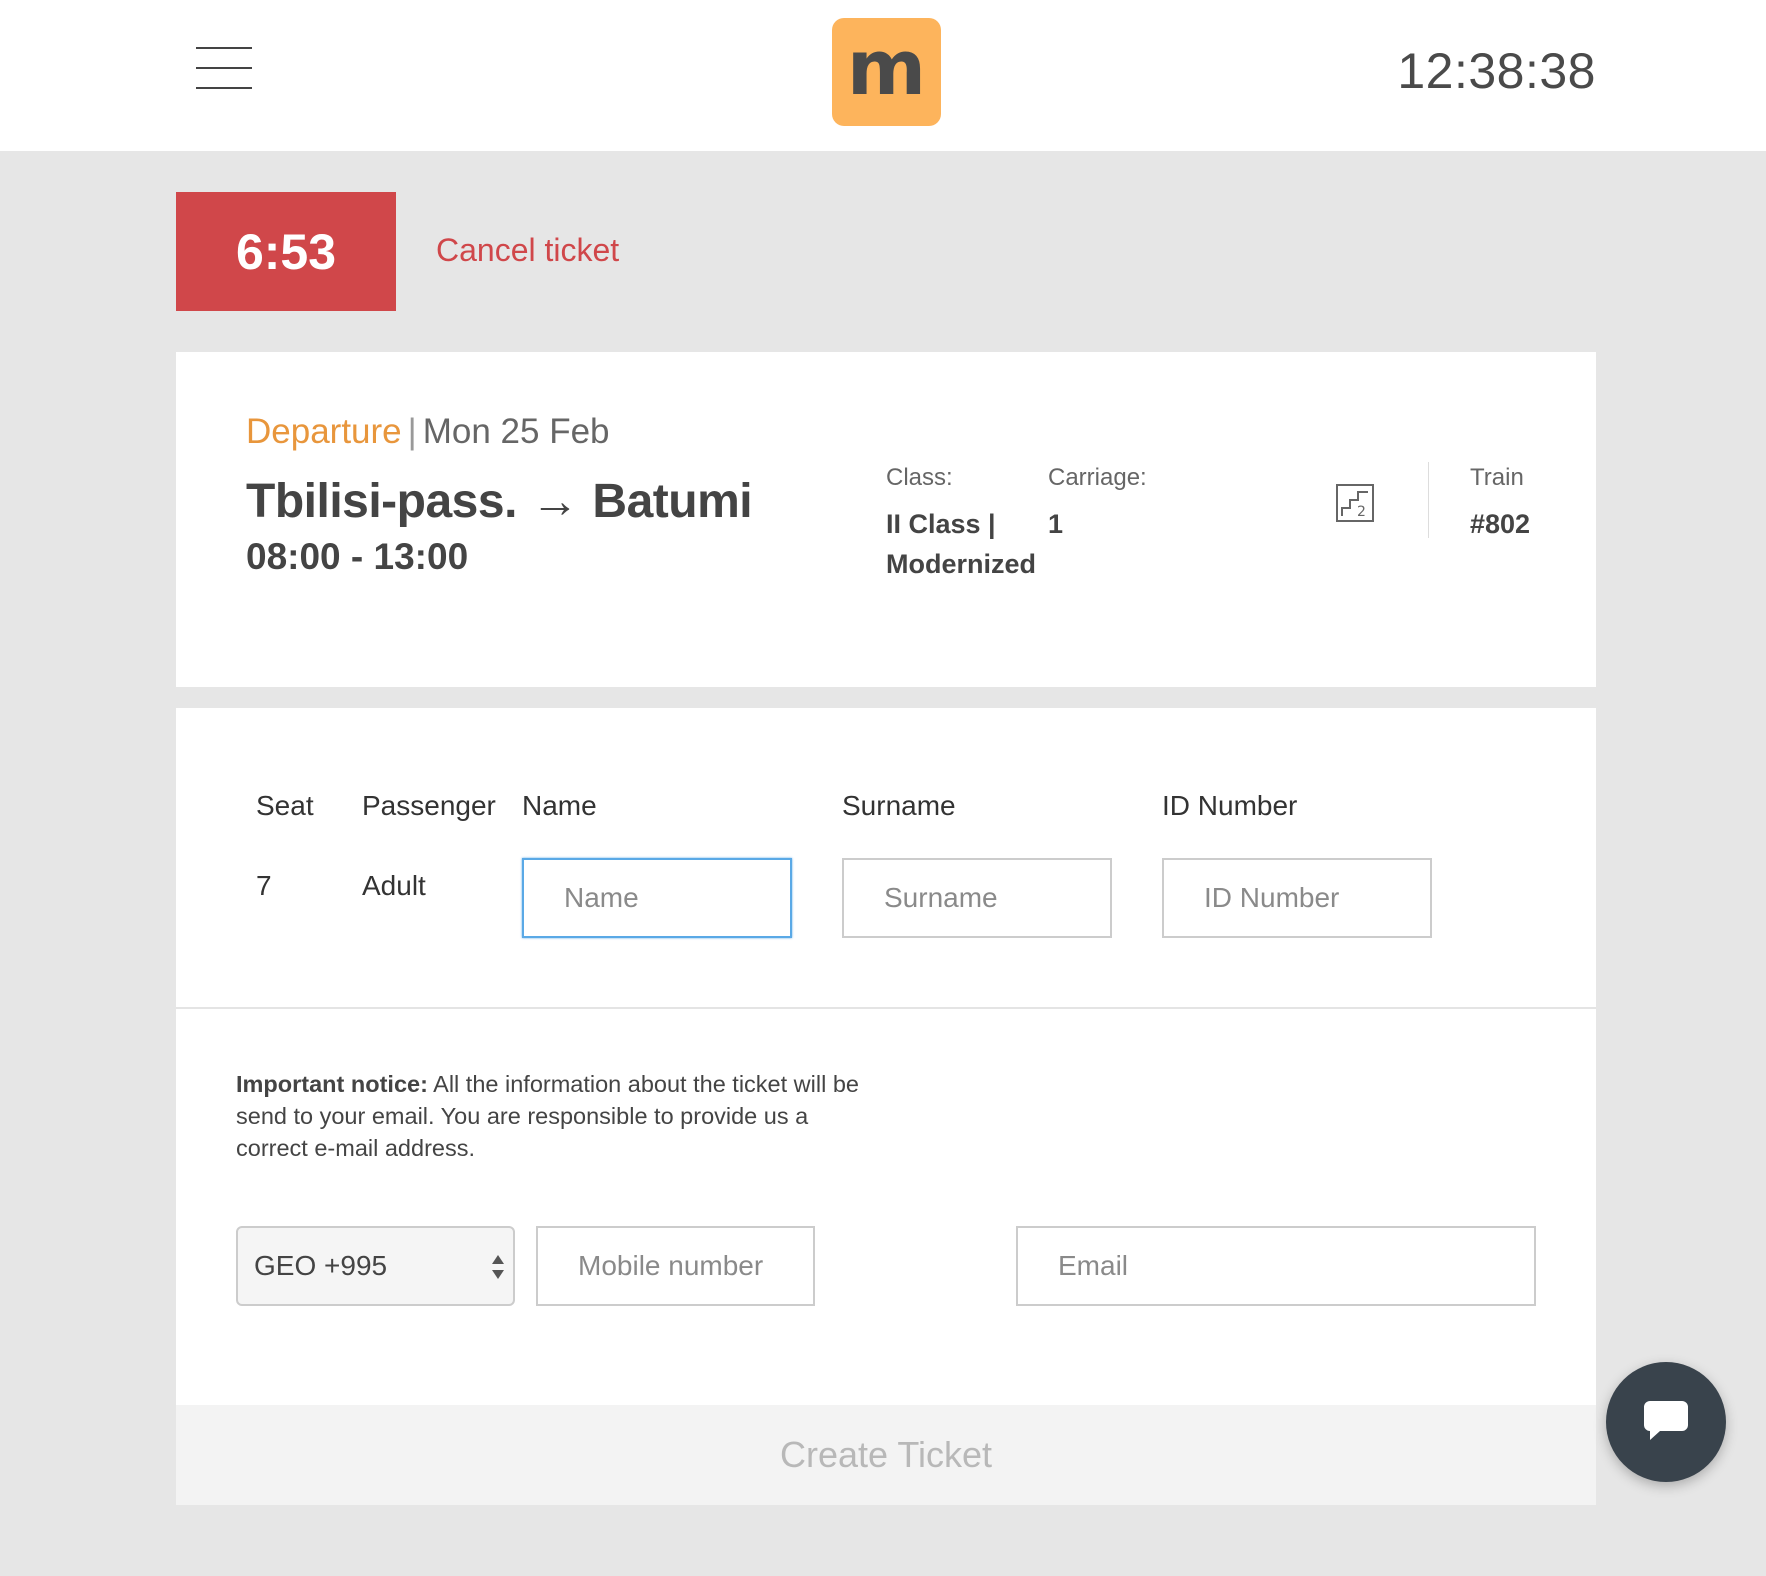 The image size is (1766, 1576). I want to click on class-value: II Class | Modernized, so click(961, 544).